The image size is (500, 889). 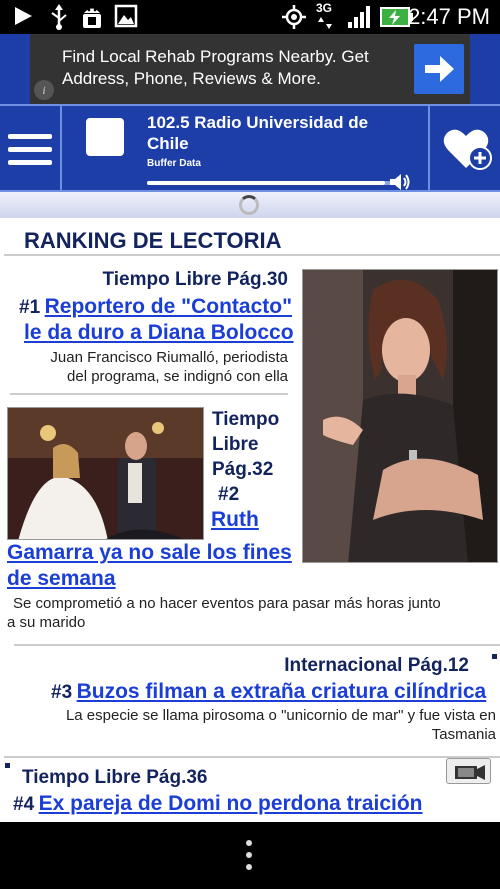 I want to click on article-2-link-line3: de semana, so click(x=61, y=579).